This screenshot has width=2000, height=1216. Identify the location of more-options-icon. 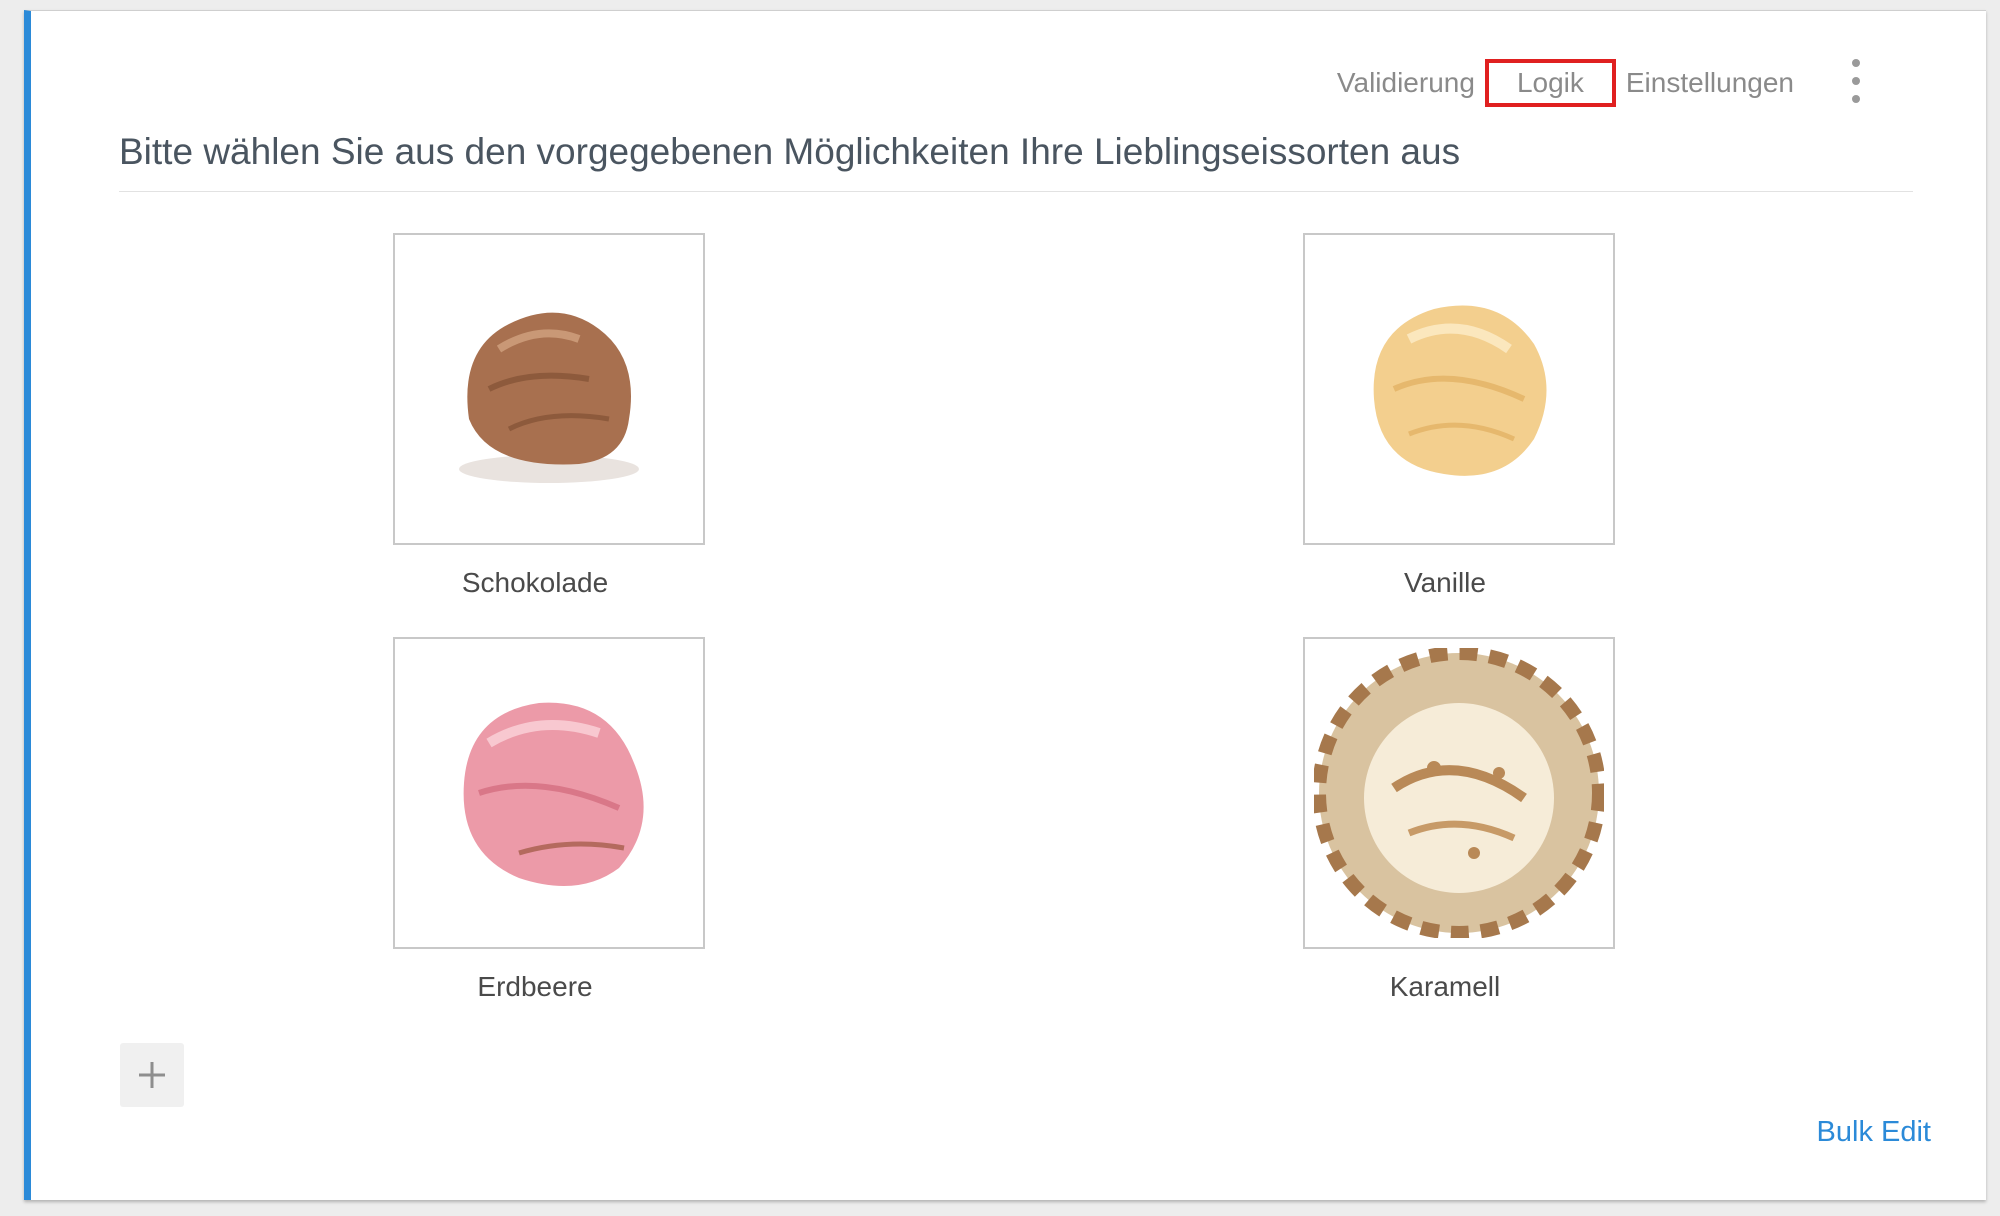
(1856, 81).